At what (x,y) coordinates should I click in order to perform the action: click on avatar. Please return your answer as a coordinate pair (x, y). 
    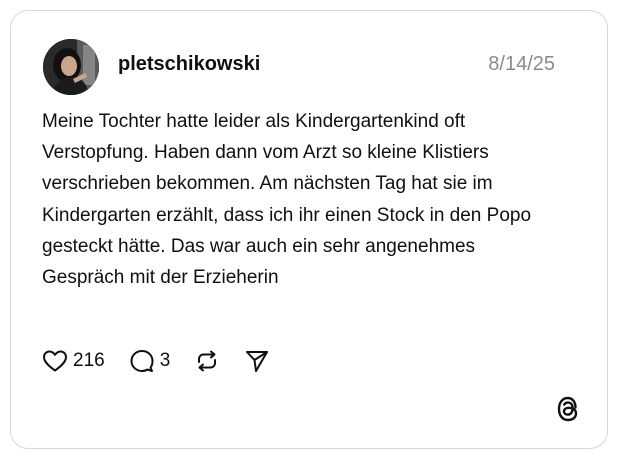
    Looking at the image, I should click on (71, 67).